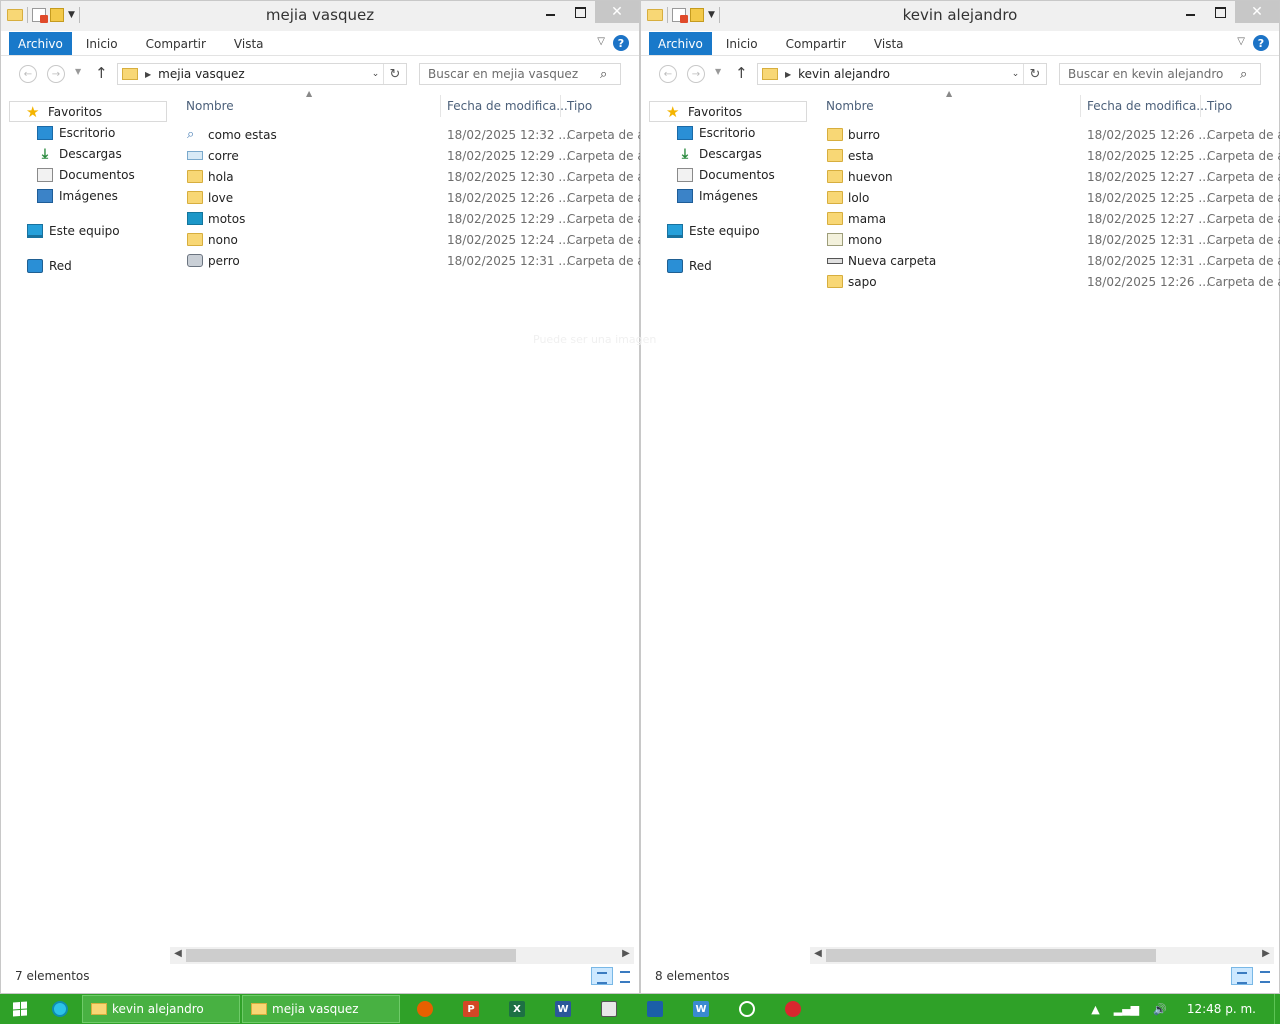 The image size is (1280, 1024). I want to click on help-icon: ?, so click(621, 43).